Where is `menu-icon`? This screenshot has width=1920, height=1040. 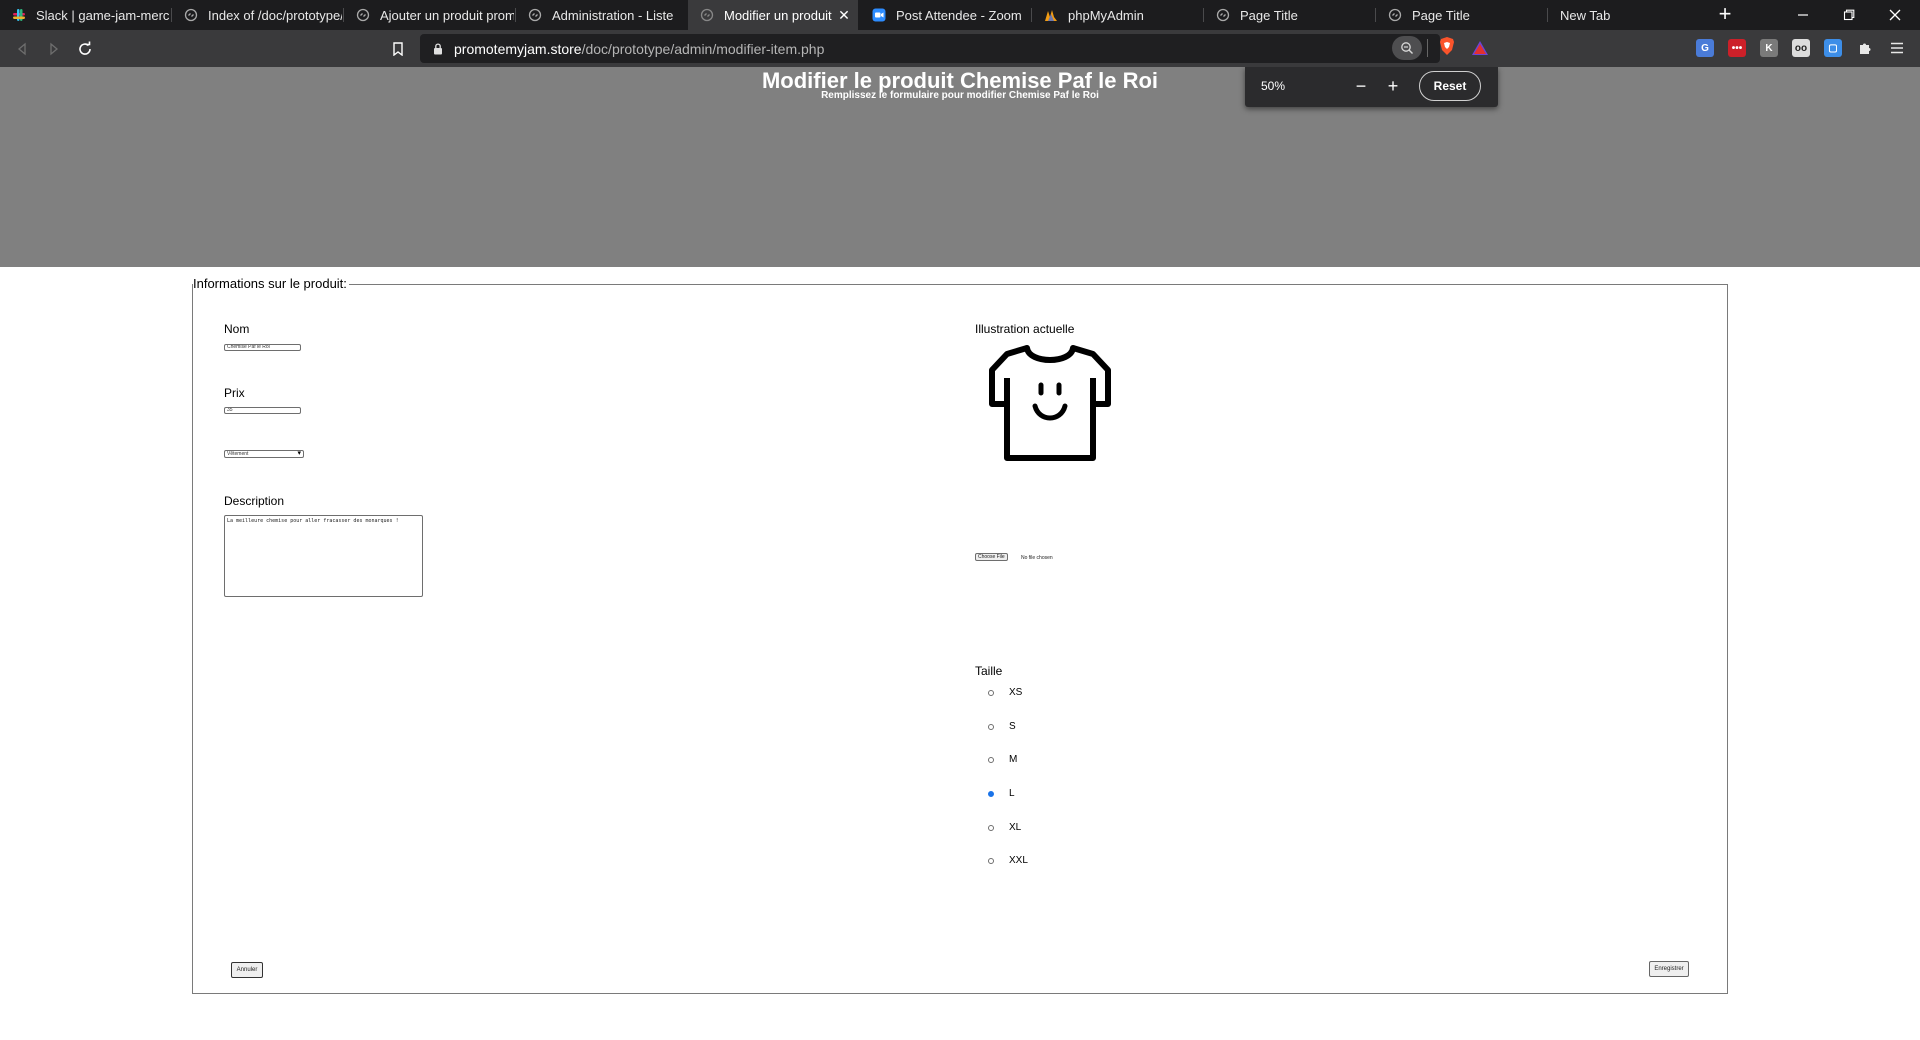
menu-icon is located at coordinates (1897, 48).